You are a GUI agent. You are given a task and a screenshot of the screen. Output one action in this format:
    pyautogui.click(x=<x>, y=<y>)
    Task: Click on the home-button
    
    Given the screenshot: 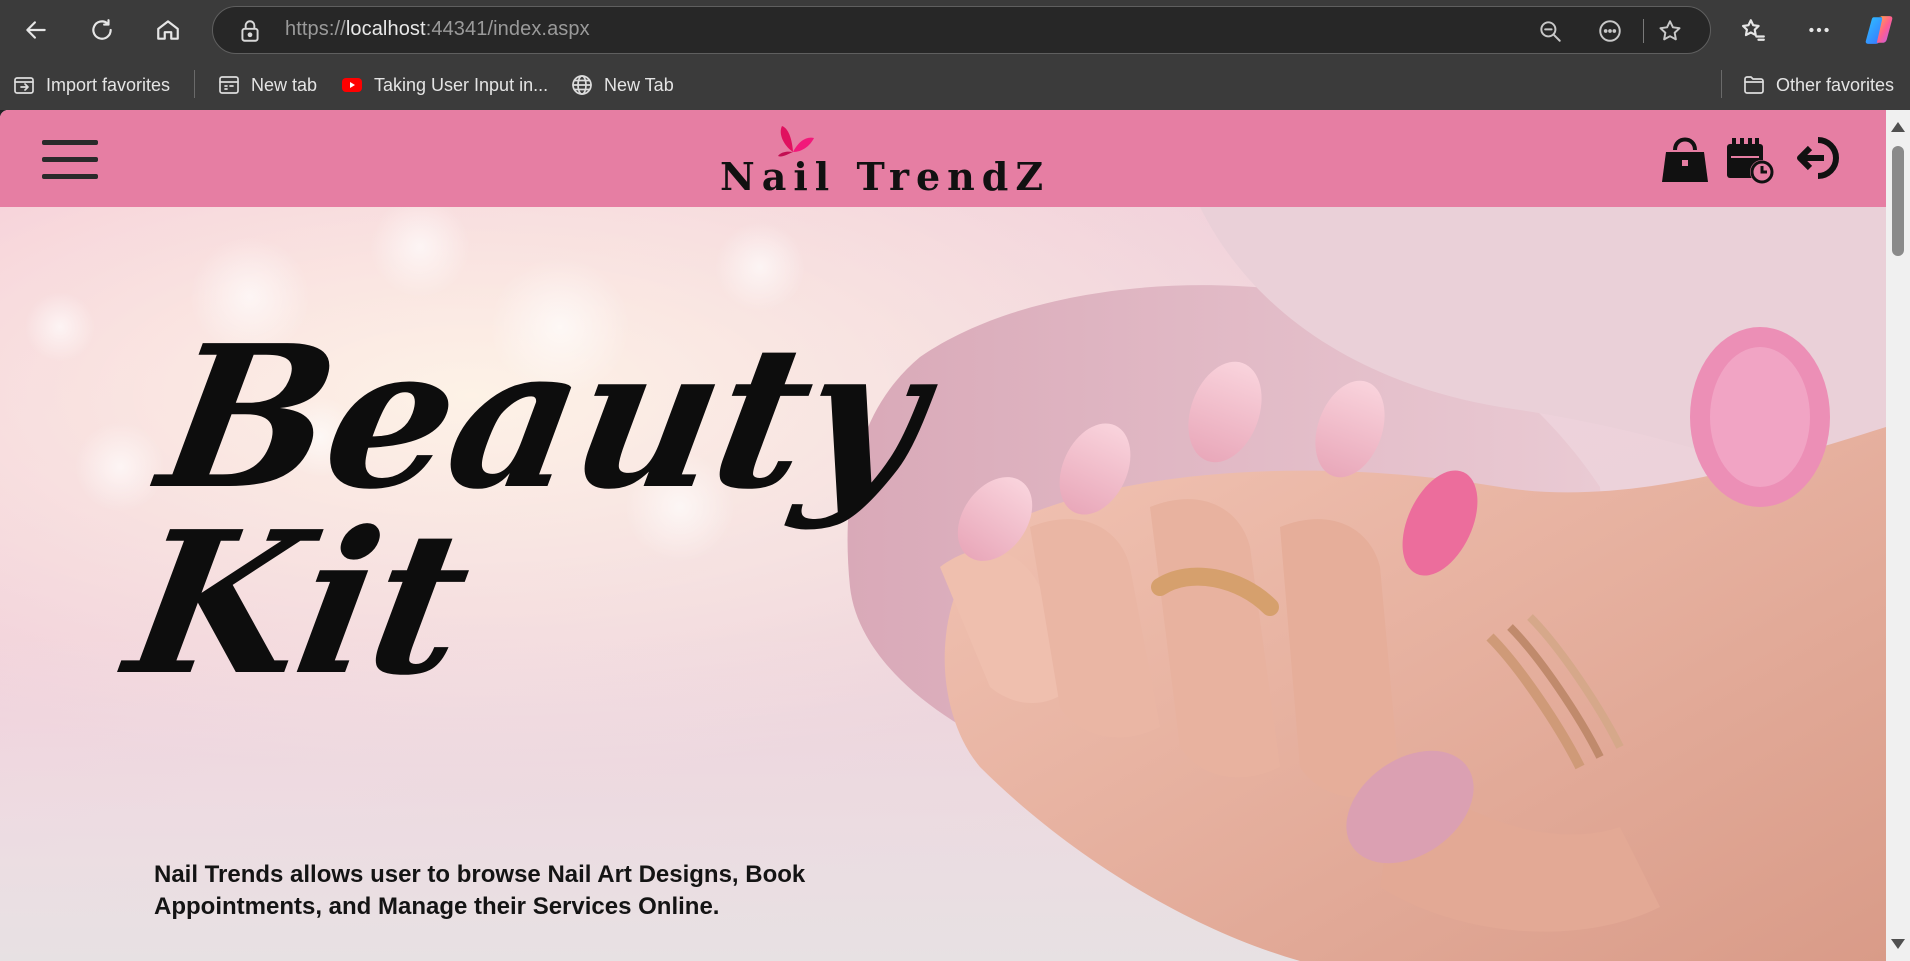 What is the action you would take?
    pyautogui.click(x=168, y=30)
    